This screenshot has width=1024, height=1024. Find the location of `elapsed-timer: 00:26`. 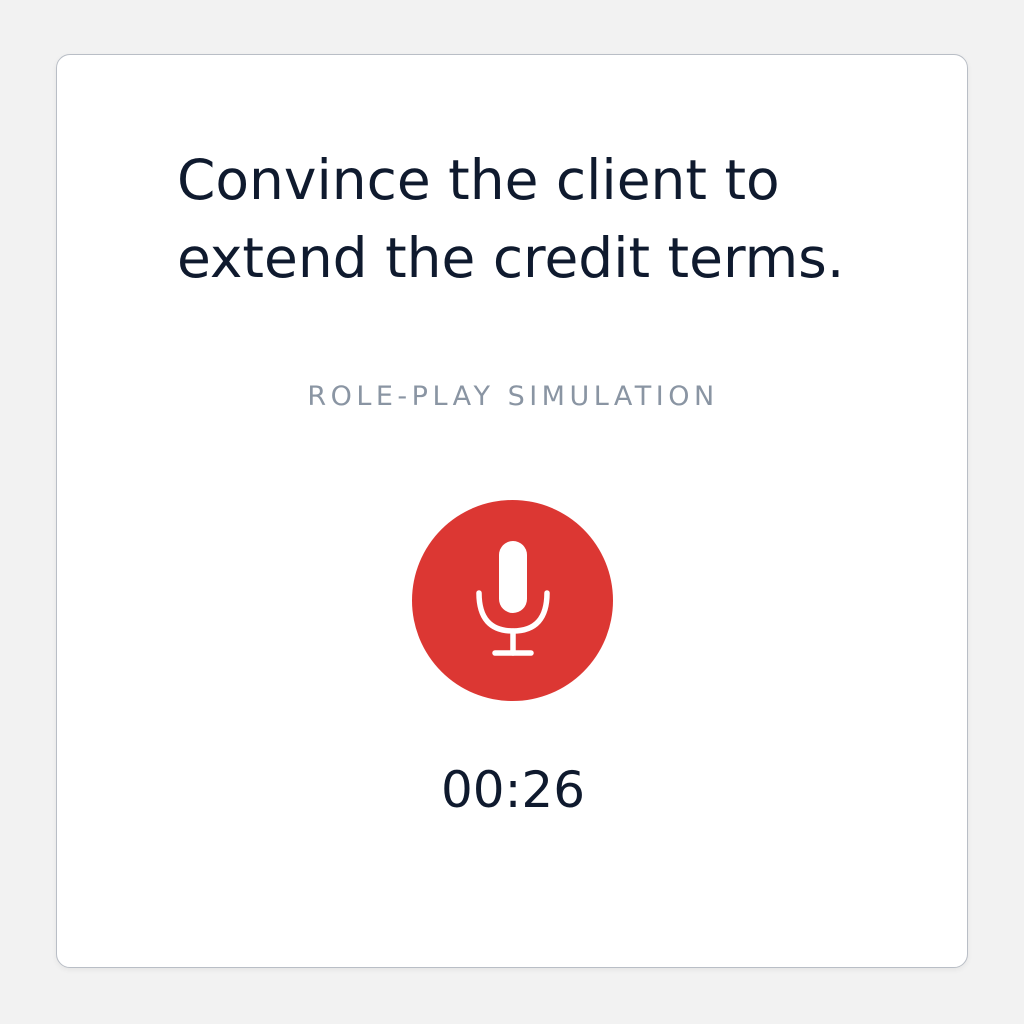

elapsed-timer: 00:26 is located at coordinates (513, 790).